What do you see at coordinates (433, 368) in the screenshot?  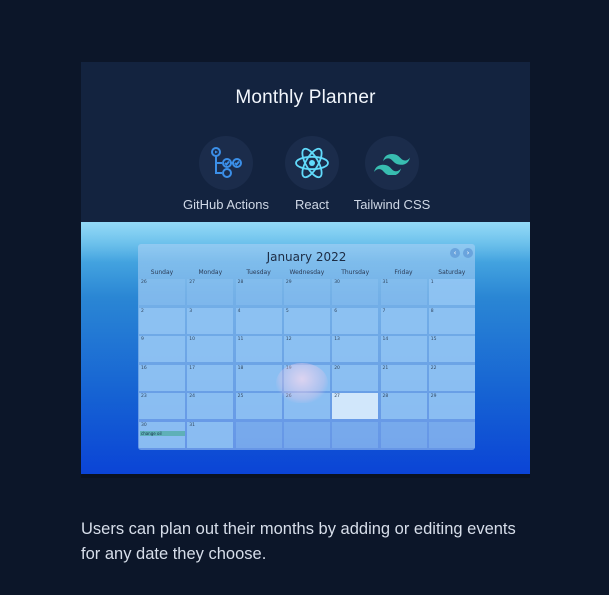 I see `day-number: 22` at bounding box center [433, 368].